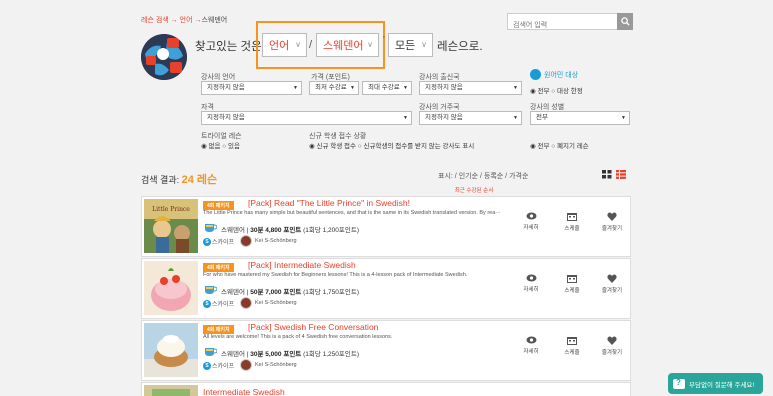 The width and height of the screenshot is (773, 396). What do you see at coordinates (539, 146) in the screenshot?
I see `closed-radio-all: ◉ 전부` at bounding box center [539, 146].